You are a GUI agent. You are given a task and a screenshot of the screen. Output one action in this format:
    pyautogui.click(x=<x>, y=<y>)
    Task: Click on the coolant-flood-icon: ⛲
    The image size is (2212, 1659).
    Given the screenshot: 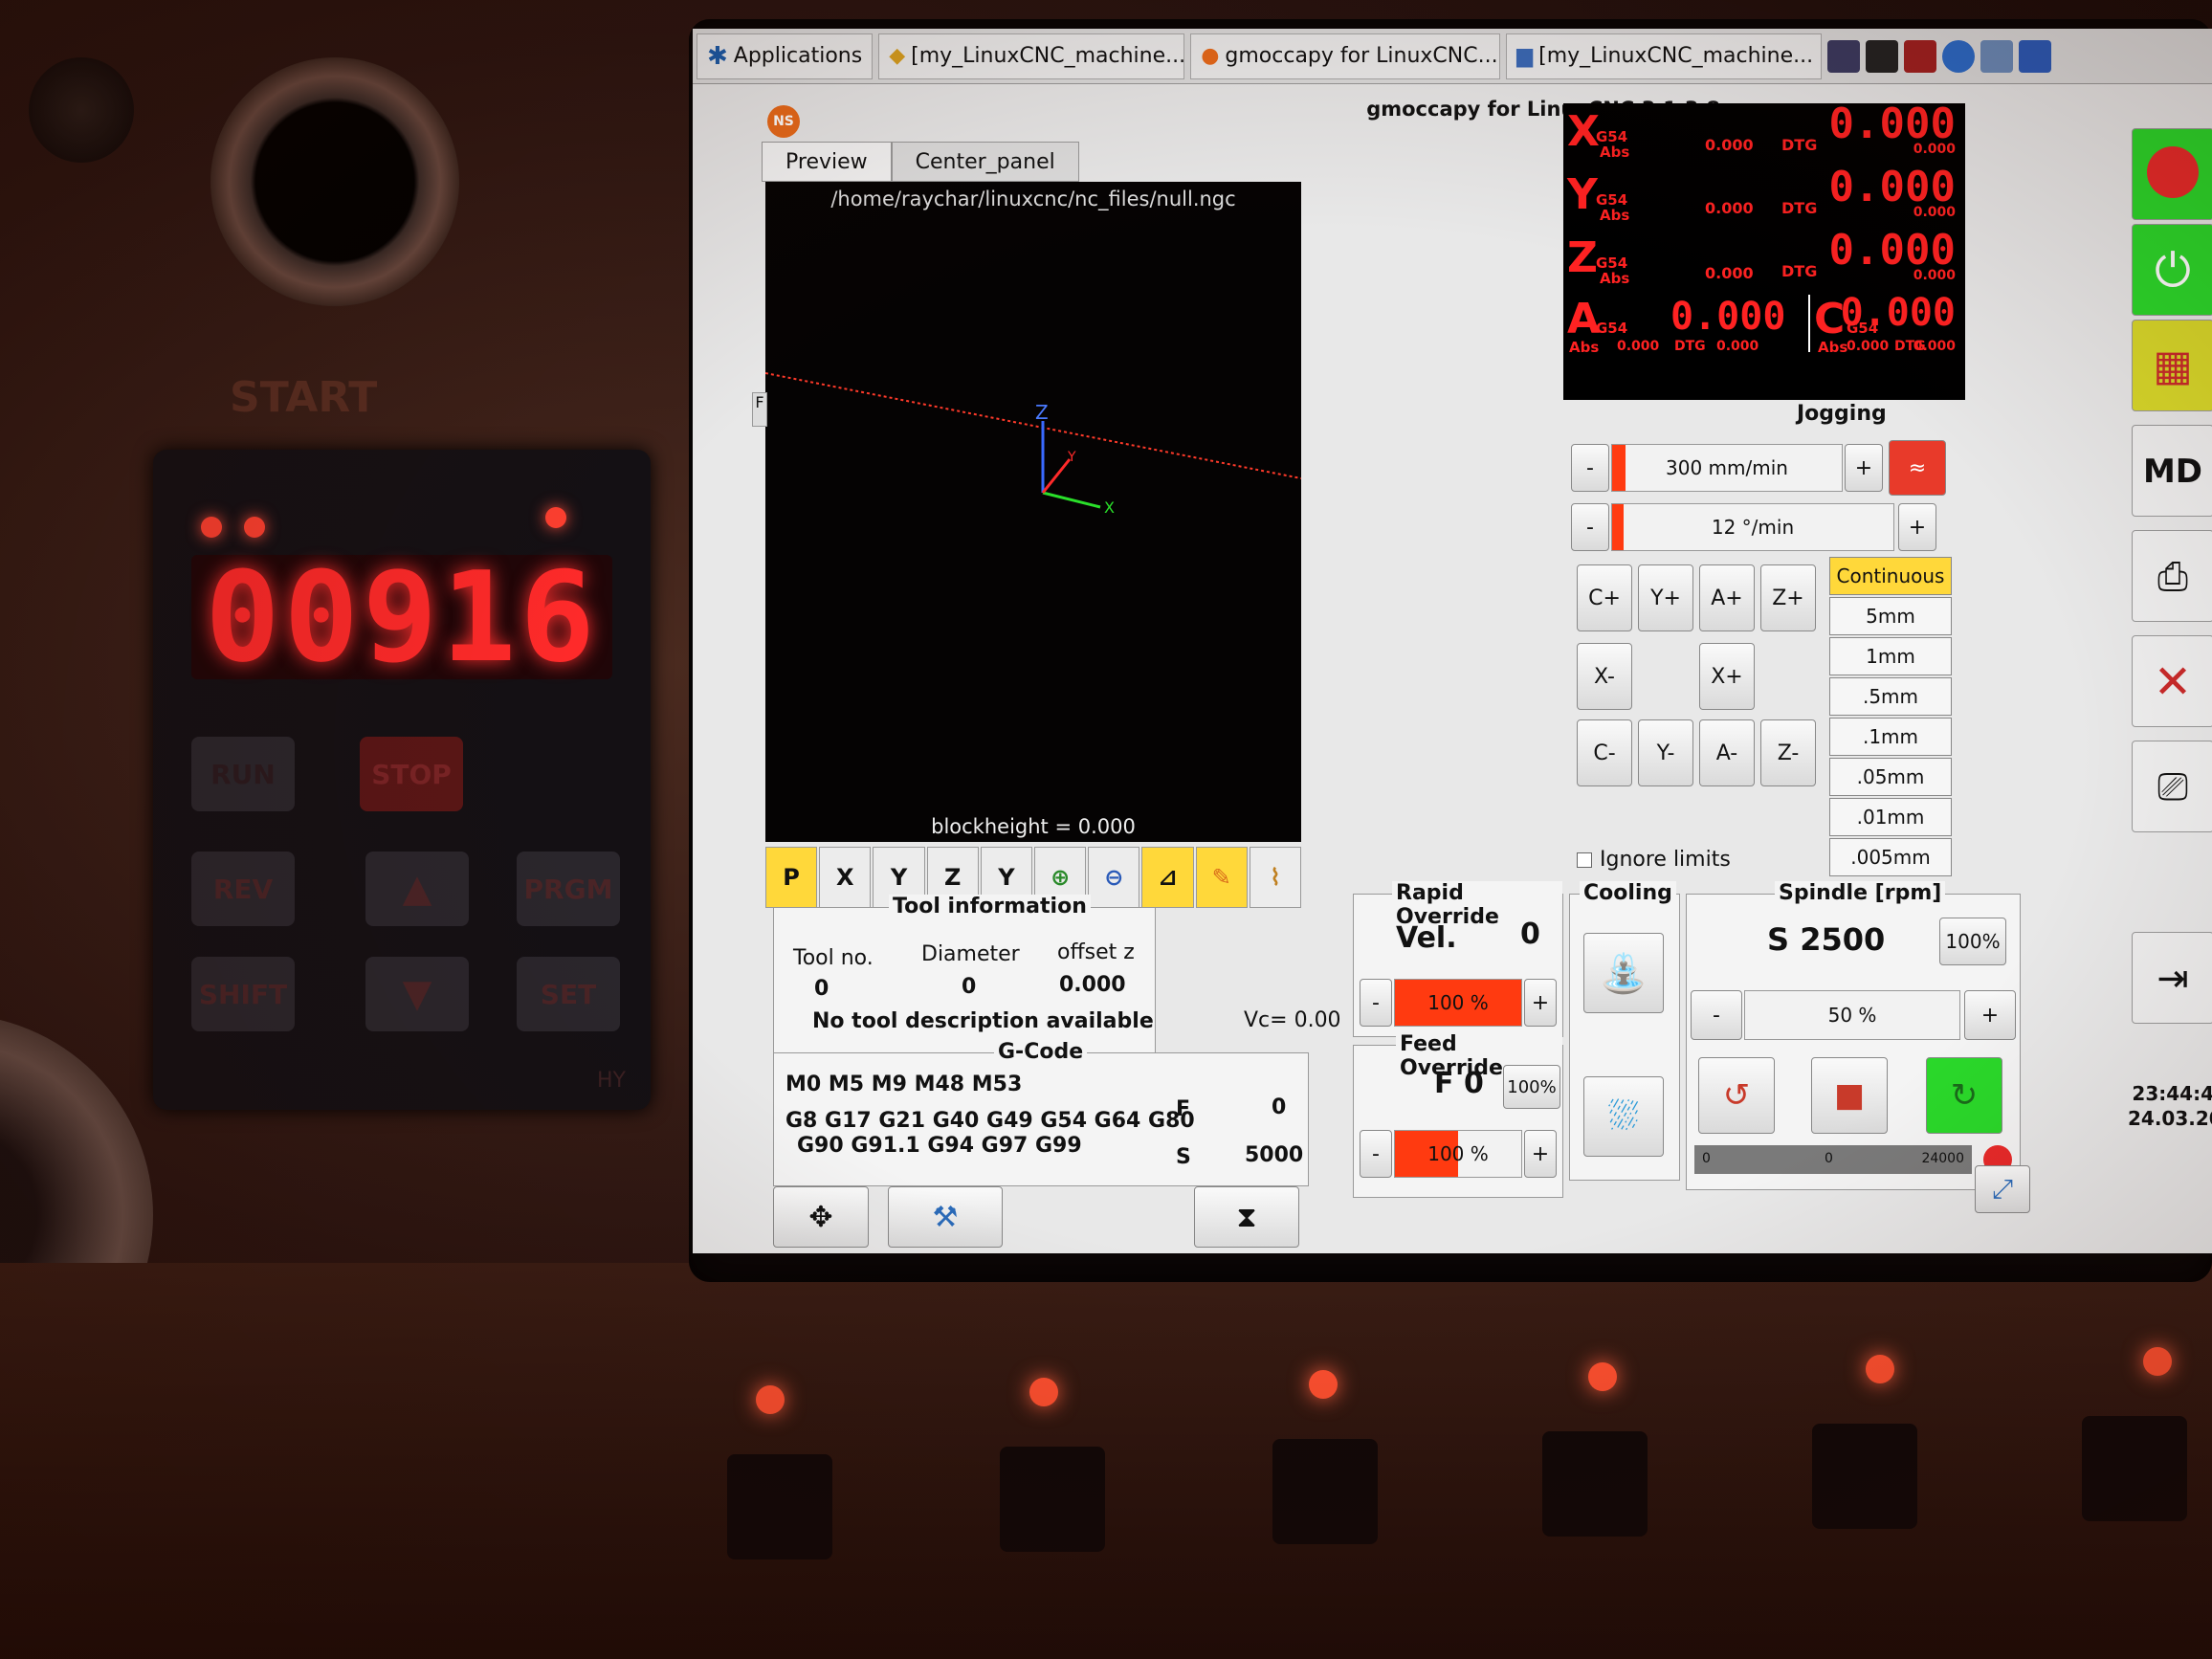 What is the action you would take?
    pyautogui.click(x=1623, y=973)
    